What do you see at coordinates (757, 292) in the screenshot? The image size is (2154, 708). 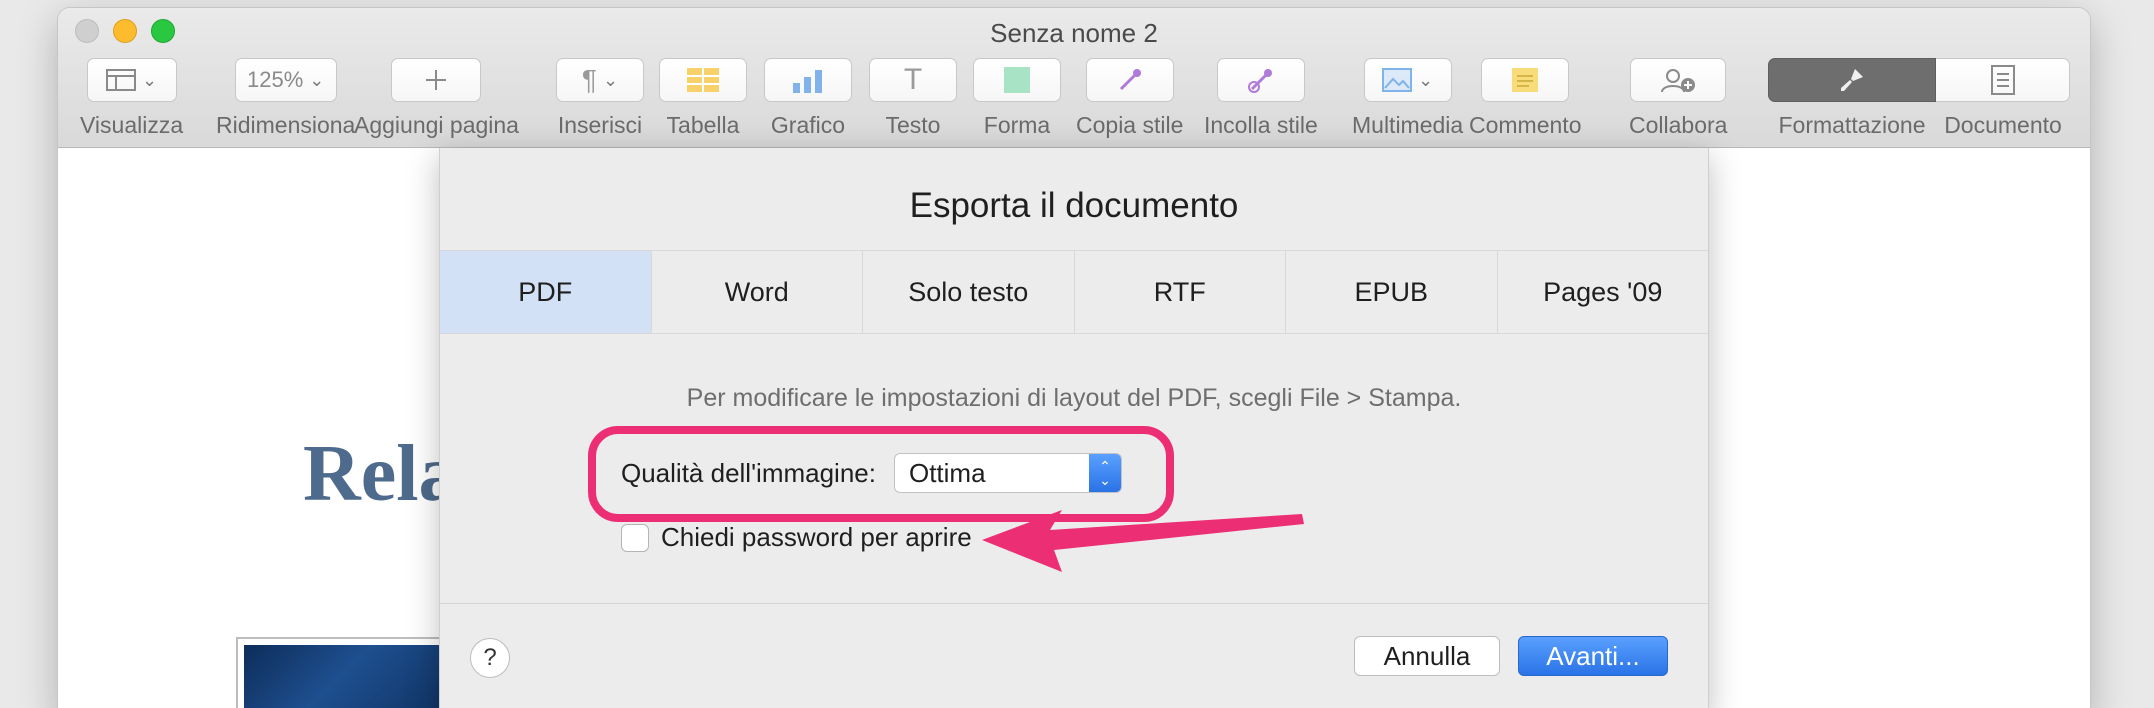 I see `tab-word: Word` at bounding box center [757, 292].